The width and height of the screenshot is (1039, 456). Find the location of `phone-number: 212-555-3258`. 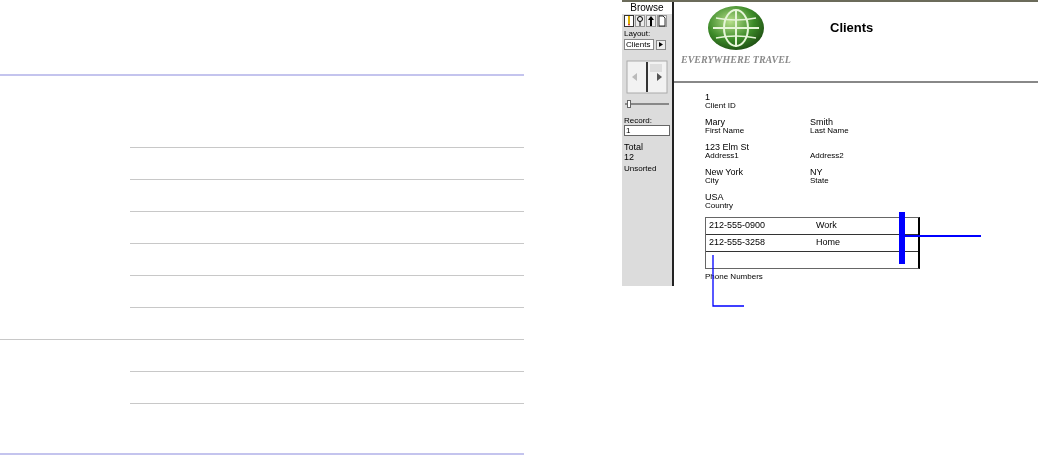

phone-number: 212-555-3258 is located at coordinates (737, 243).